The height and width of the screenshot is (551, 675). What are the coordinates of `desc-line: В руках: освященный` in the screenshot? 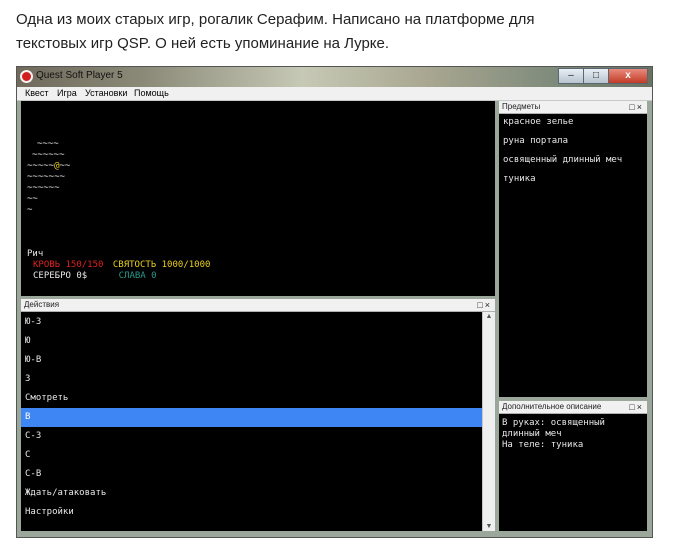 It's located at (553, 423).